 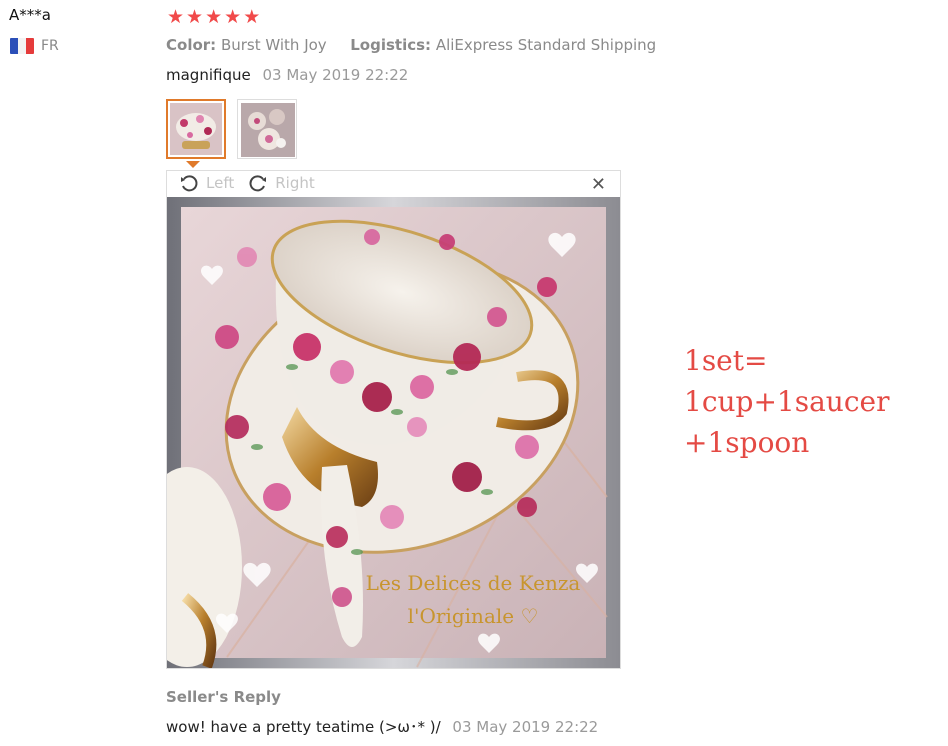 What do you see at coordinates (391, 45) in the screenshot?
I see `logistics-label: Logistics:` at bounding box center [391, 45].